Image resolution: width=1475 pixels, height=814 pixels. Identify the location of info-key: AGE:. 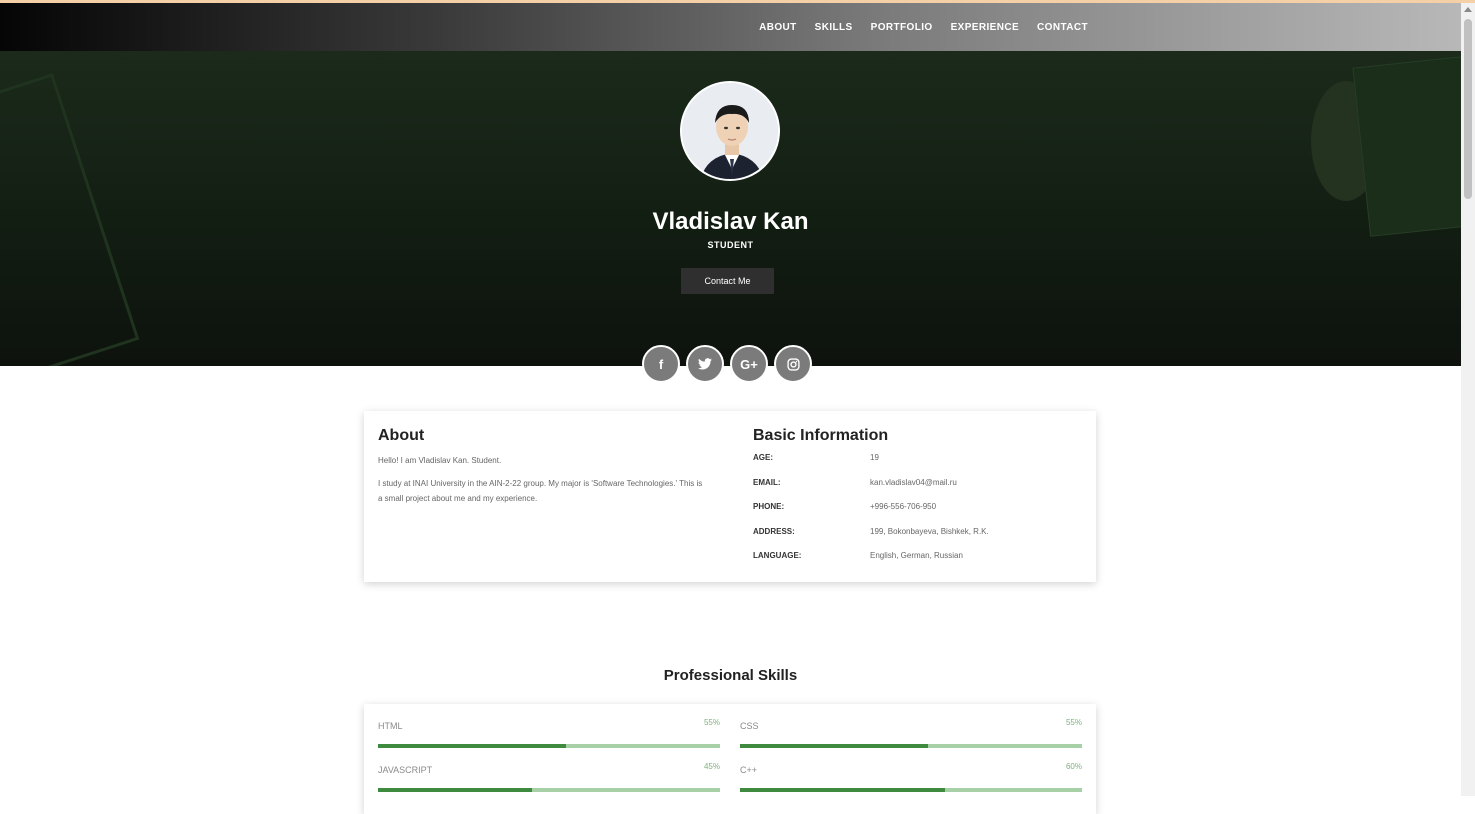
(763, 457).